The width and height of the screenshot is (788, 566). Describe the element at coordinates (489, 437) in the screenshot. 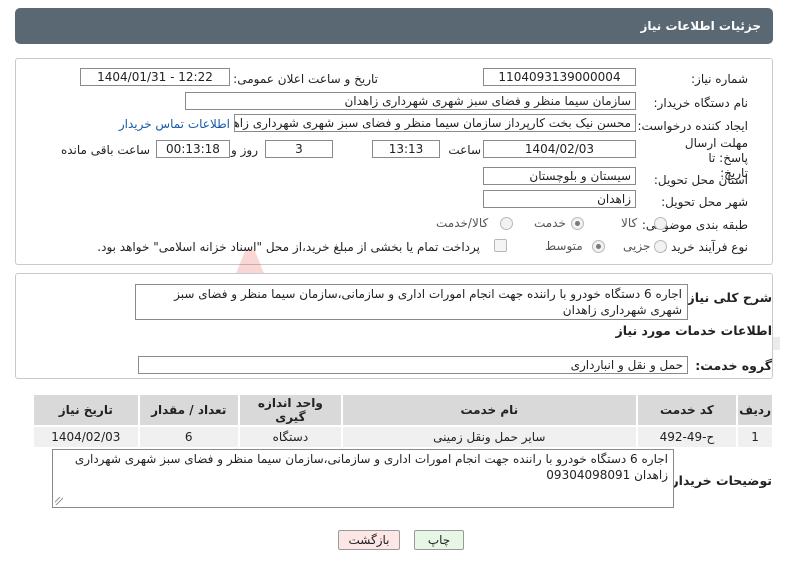

I see `cell-name: سایر حمل ونقل زمینی` at that location.